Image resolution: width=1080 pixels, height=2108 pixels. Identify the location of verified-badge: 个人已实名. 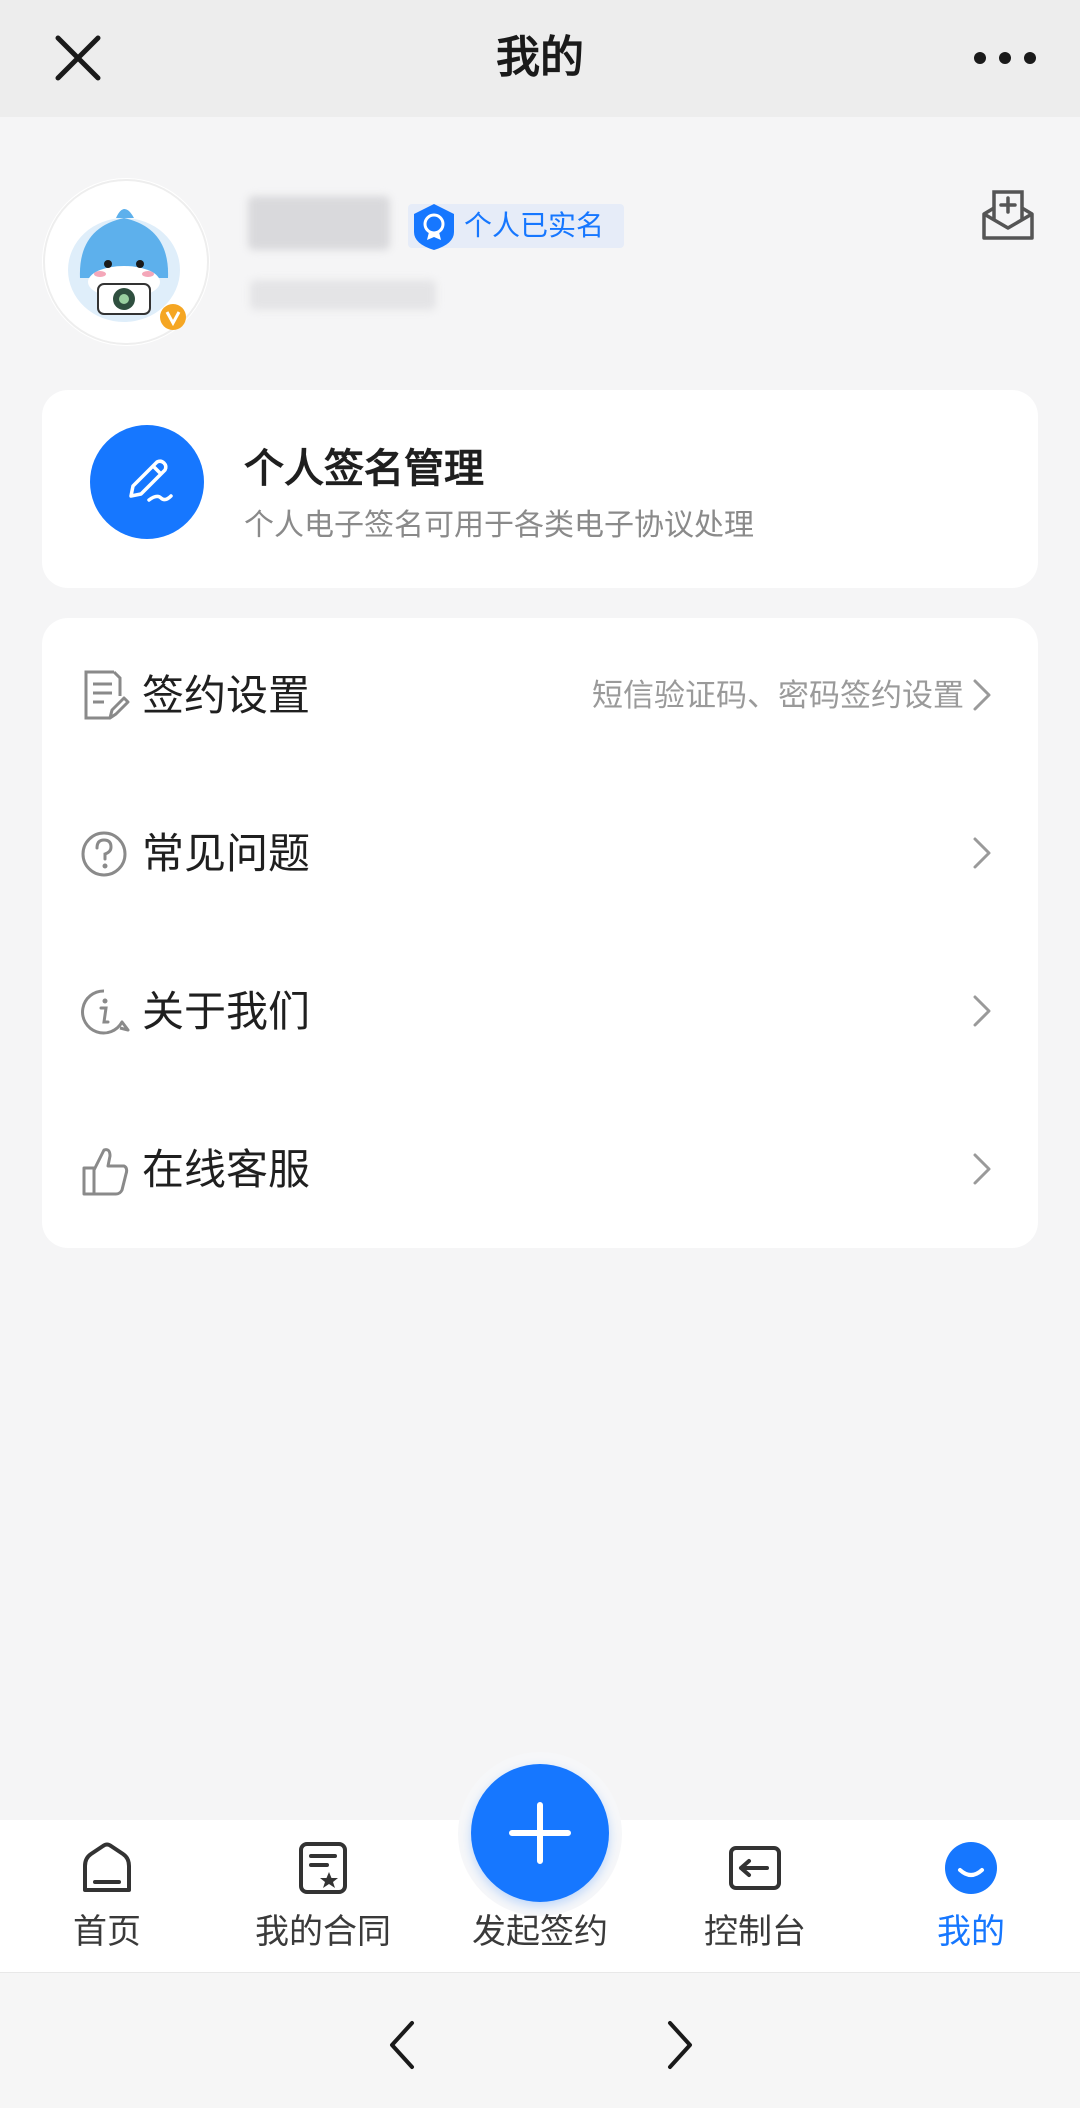
(516, 227).